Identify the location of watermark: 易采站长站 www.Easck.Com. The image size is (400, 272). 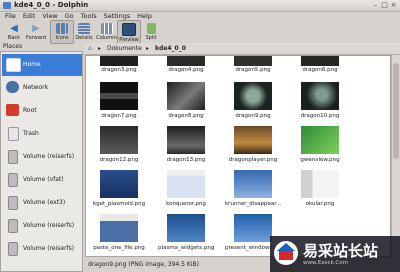
(335, 254).